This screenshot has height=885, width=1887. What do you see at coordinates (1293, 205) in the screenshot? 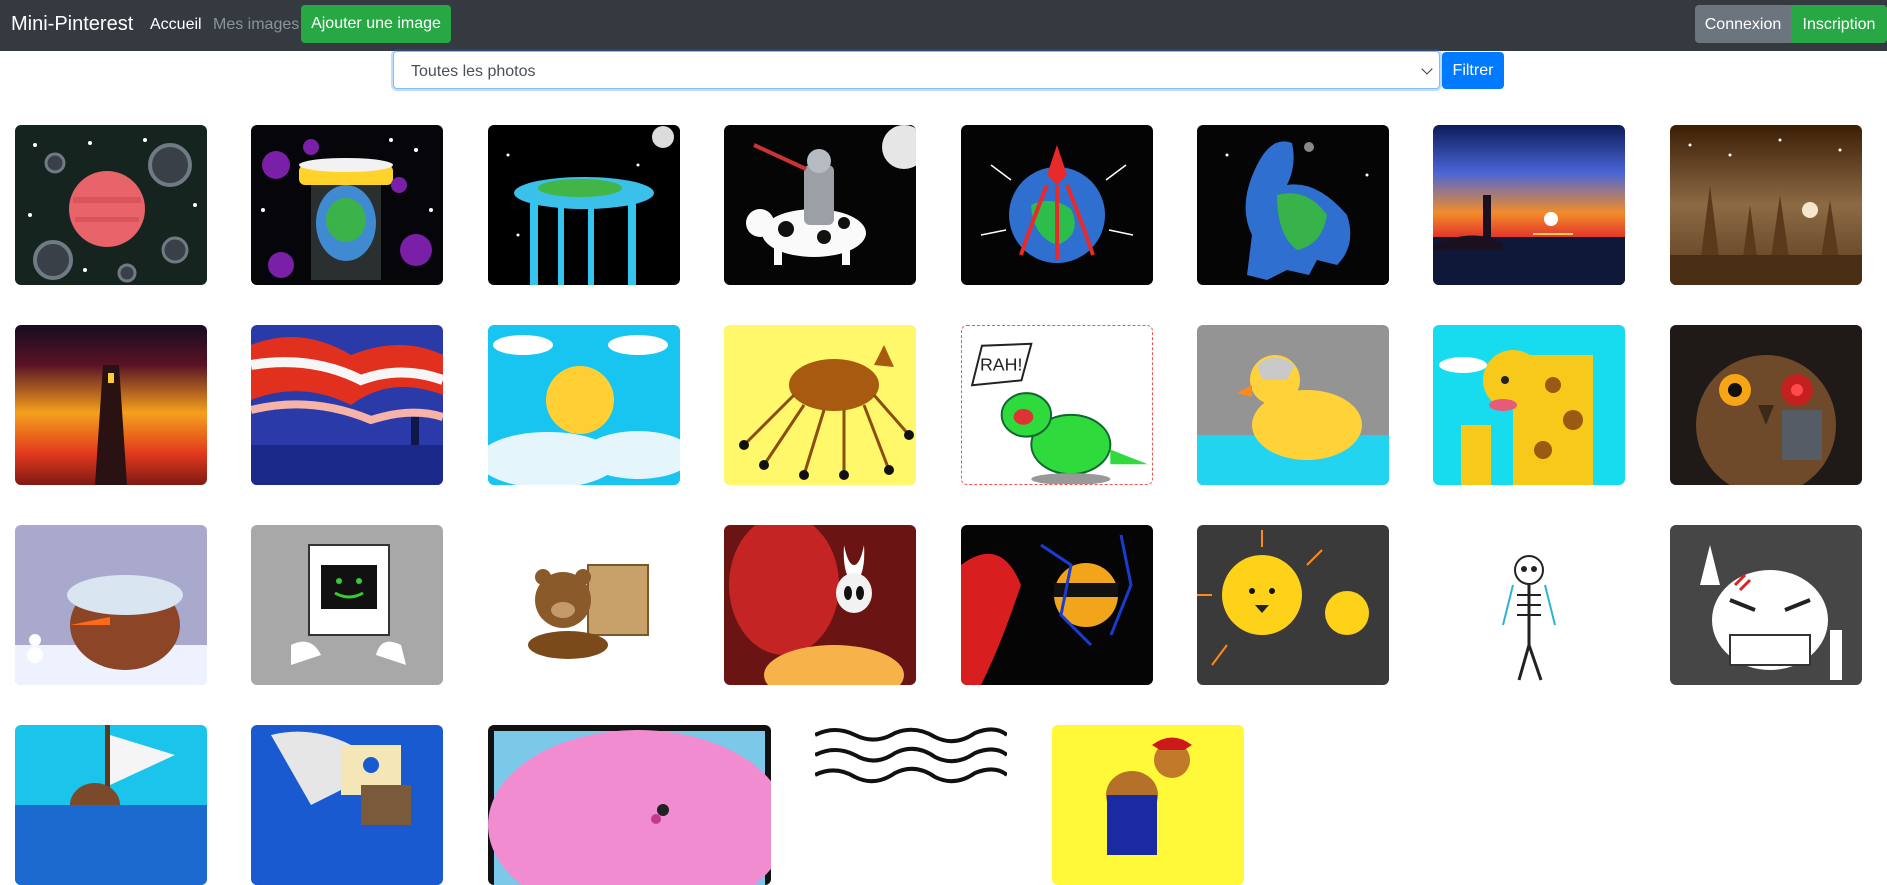
I see `earth-dinosaur-icon` at bounding box center [1293, 205].